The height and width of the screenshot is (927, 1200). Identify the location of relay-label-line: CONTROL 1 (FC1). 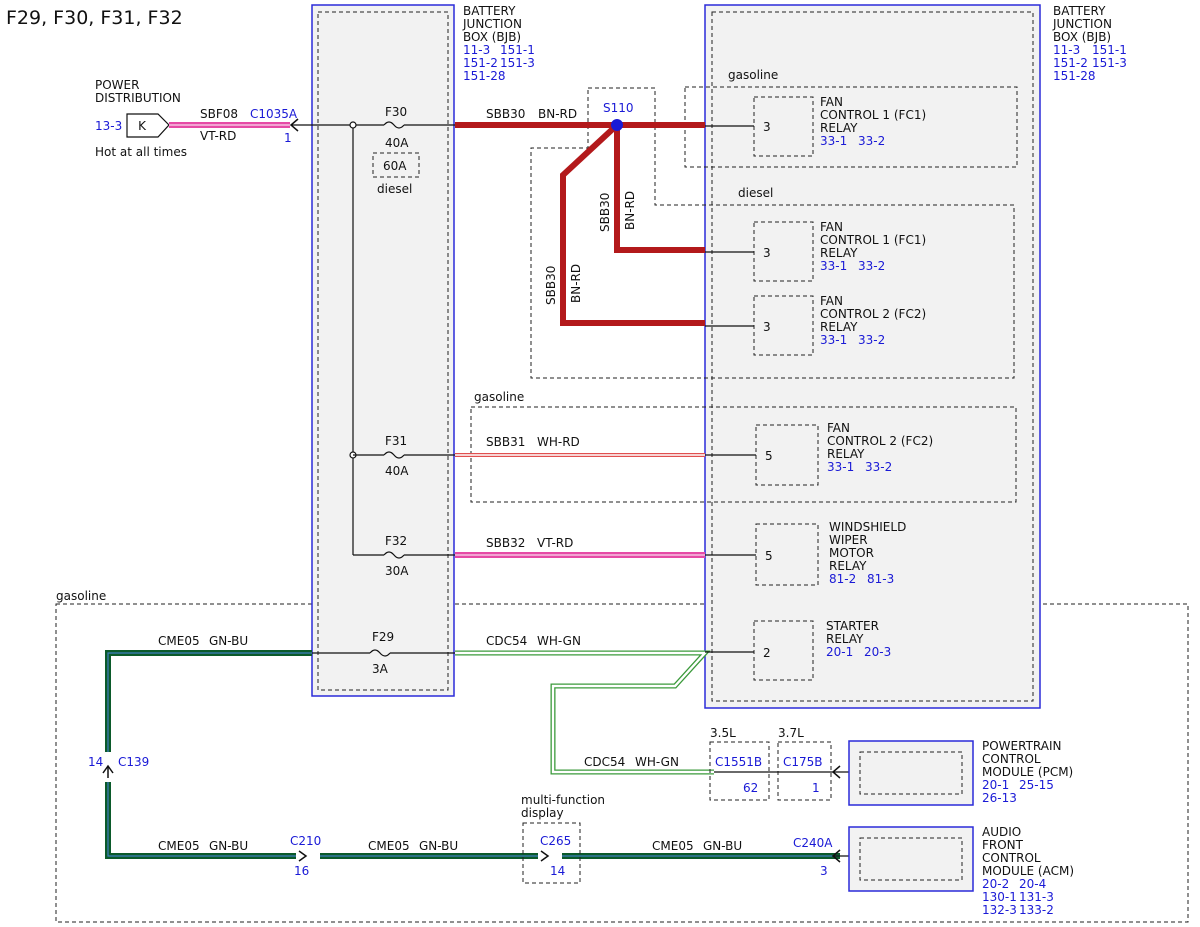
(873, 115).